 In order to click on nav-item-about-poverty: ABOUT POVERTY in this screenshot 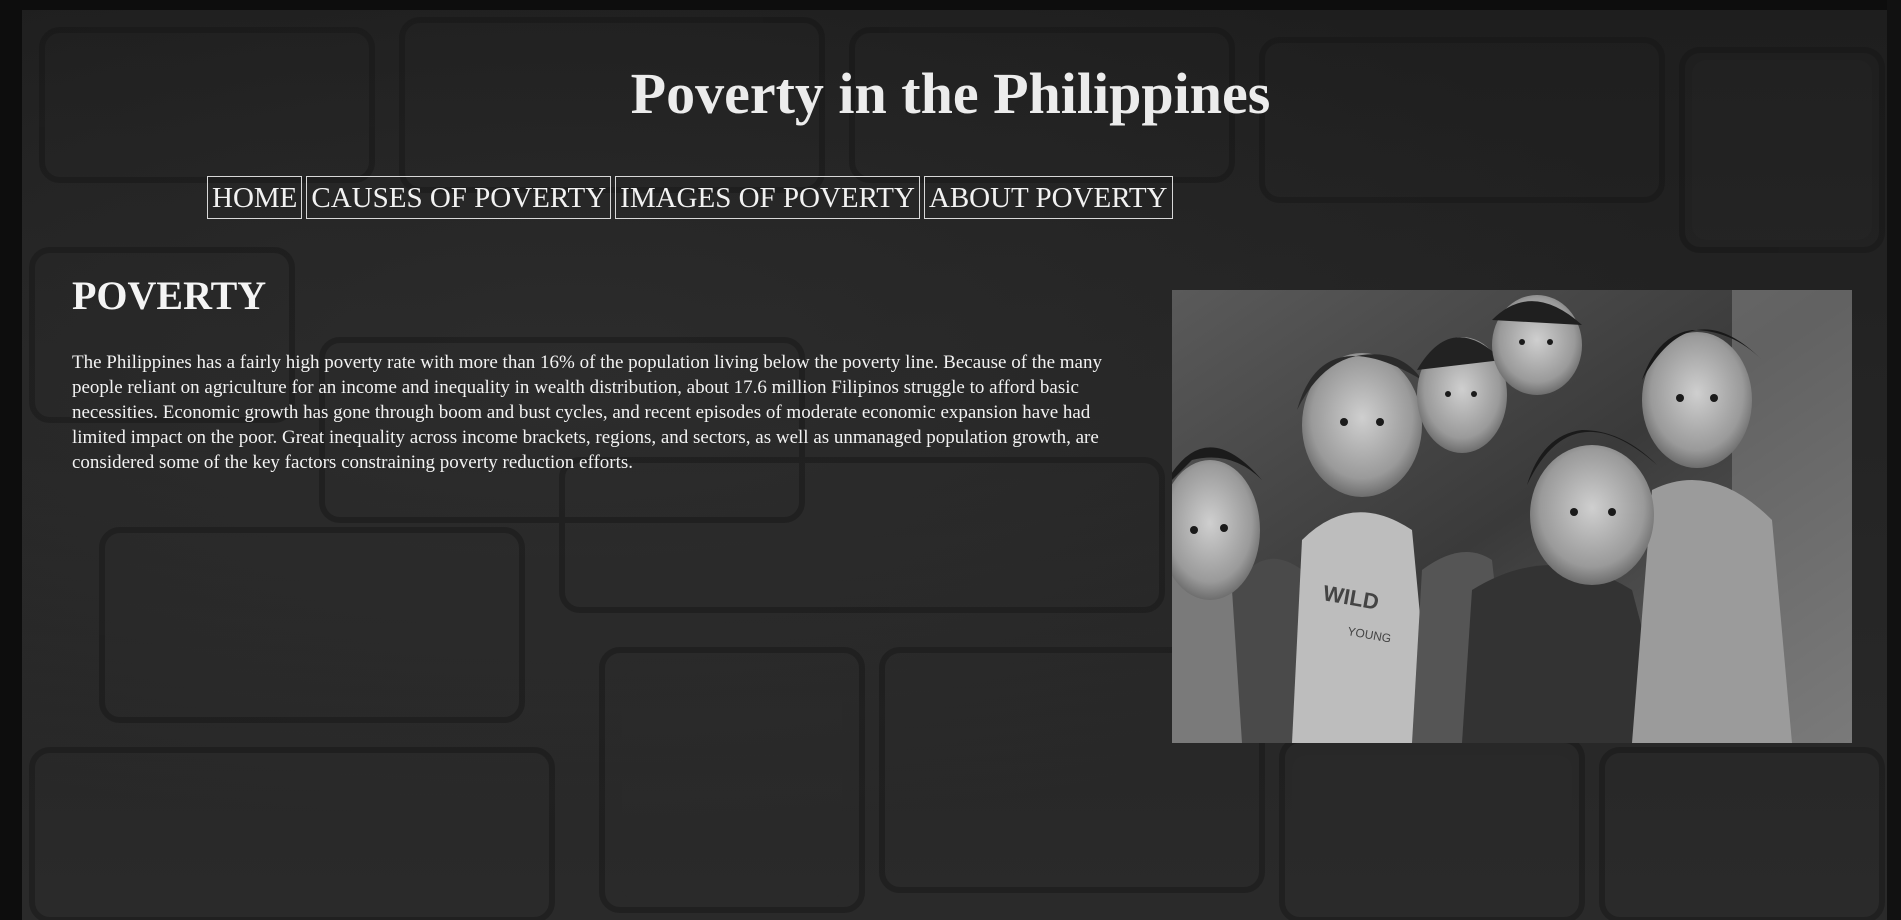, I will do `click(1048, 197)`.